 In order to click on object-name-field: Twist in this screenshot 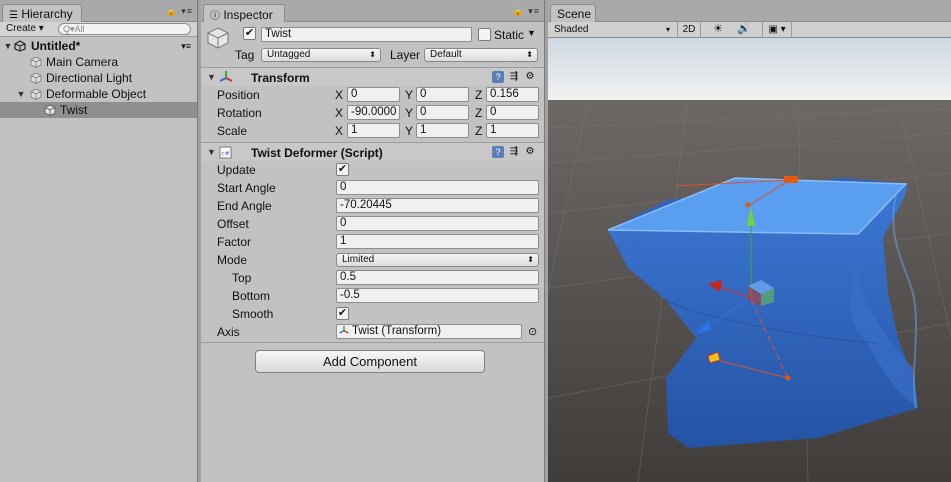, I will do `click(366, 34)`.